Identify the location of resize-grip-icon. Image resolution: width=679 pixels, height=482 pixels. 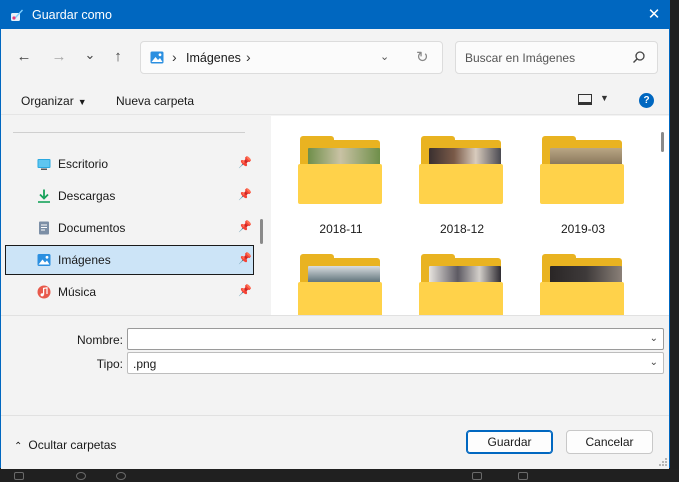
(663, 462).